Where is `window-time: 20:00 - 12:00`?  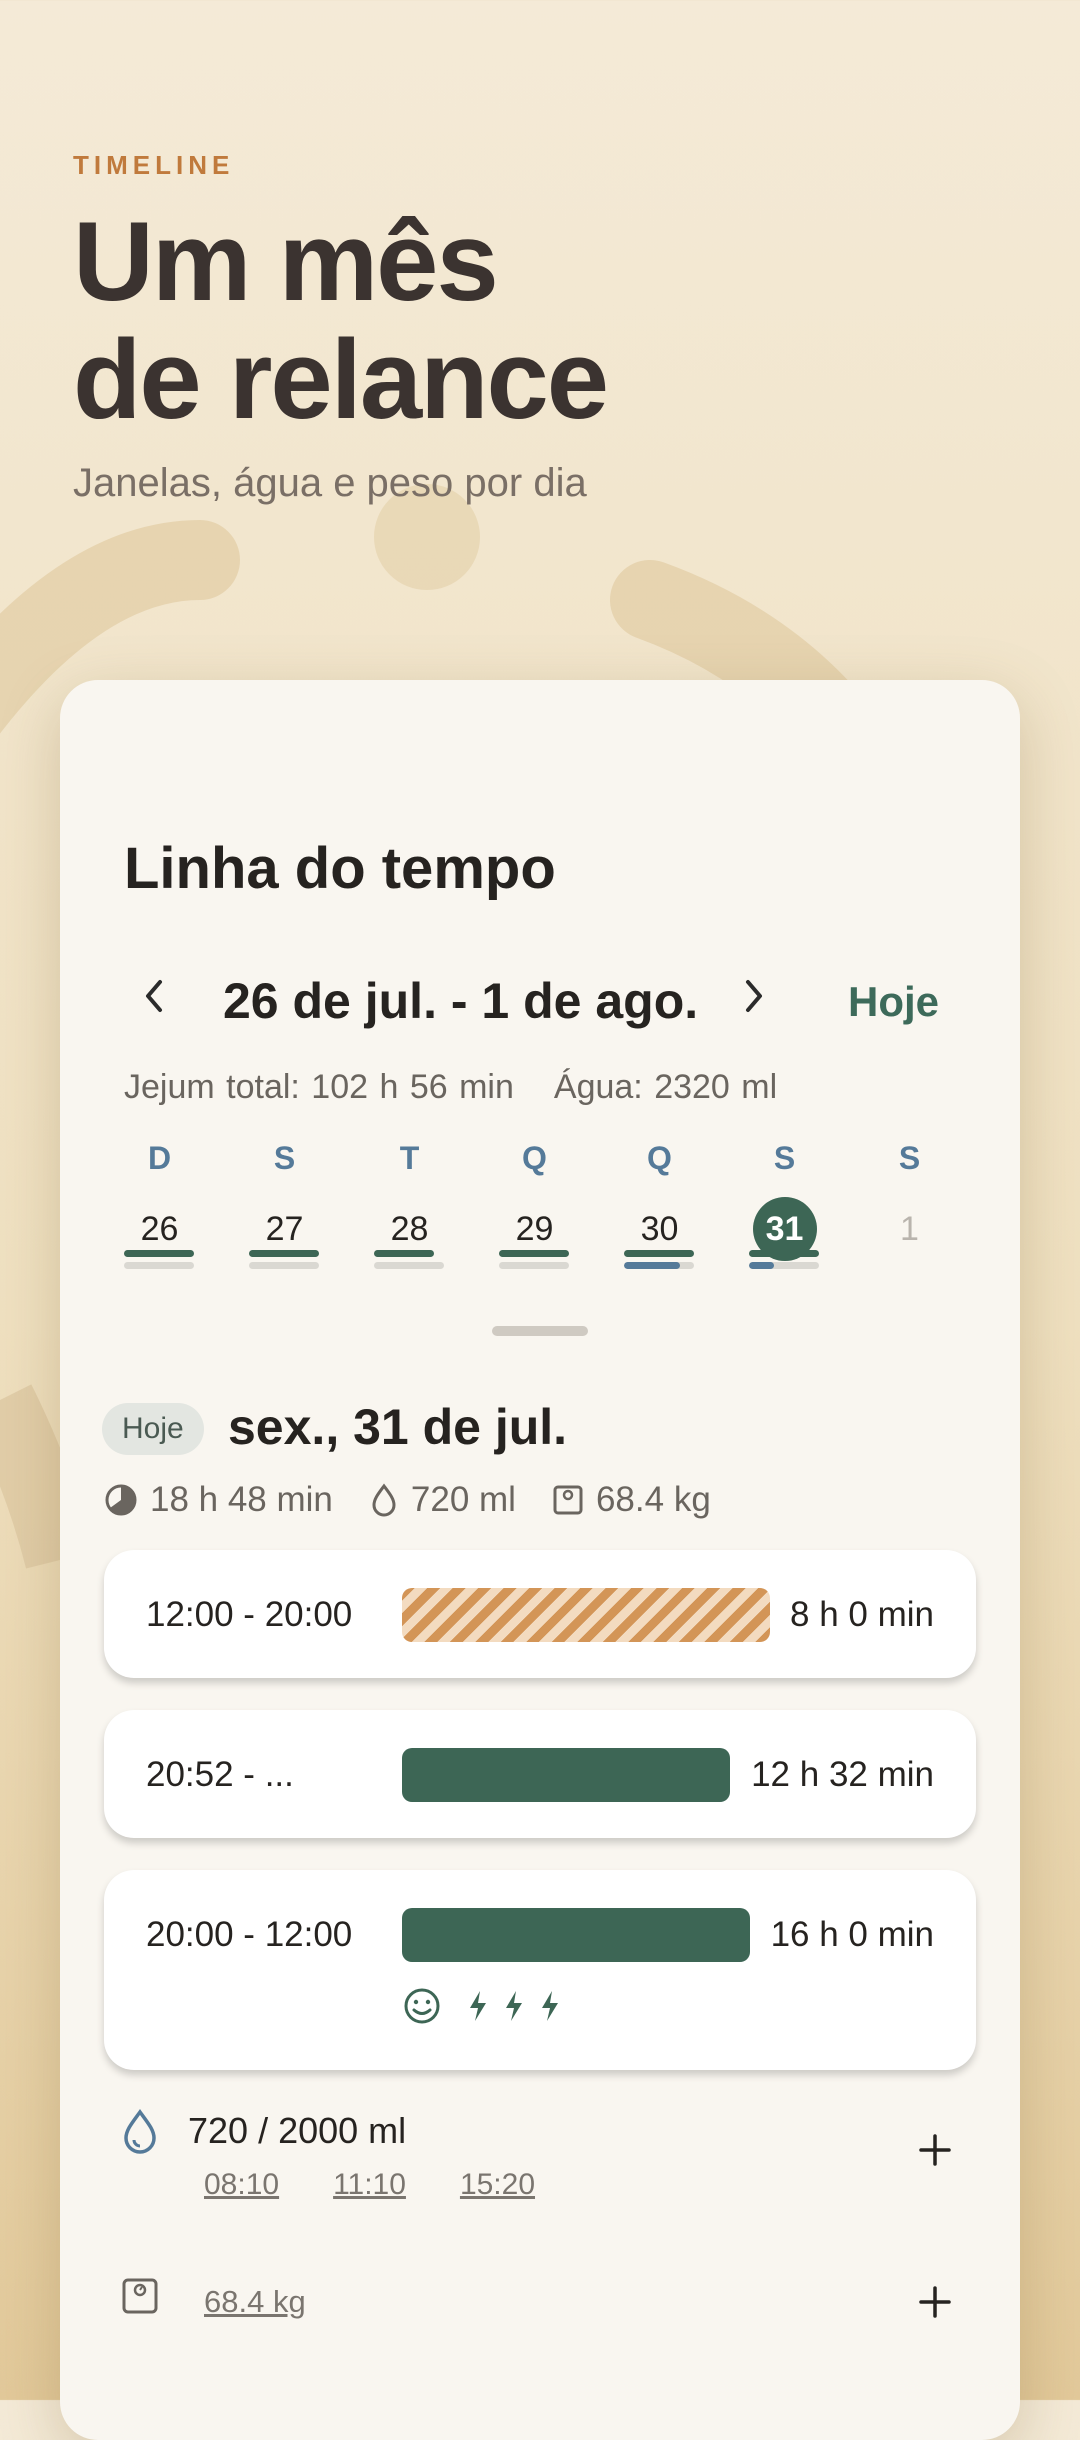 window-time: 20:00 - 12:00 is located at coordinates (249, 1934).